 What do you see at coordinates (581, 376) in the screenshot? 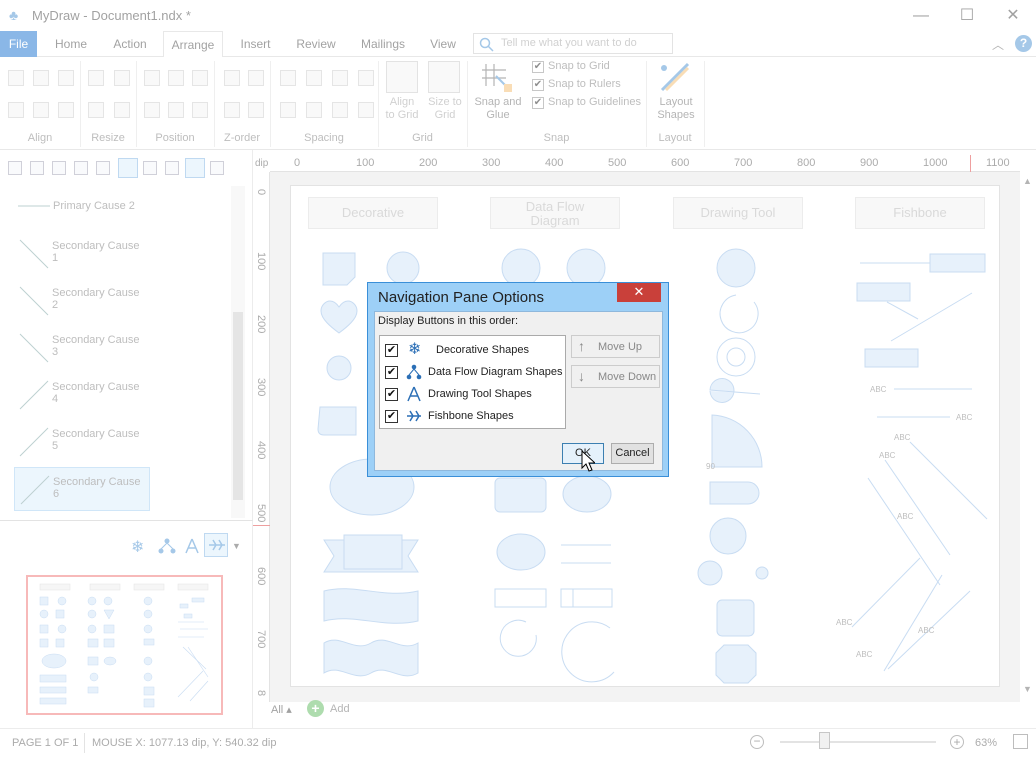
I see `arrow-down-icon: ↓` at bounding box center [581, 376].